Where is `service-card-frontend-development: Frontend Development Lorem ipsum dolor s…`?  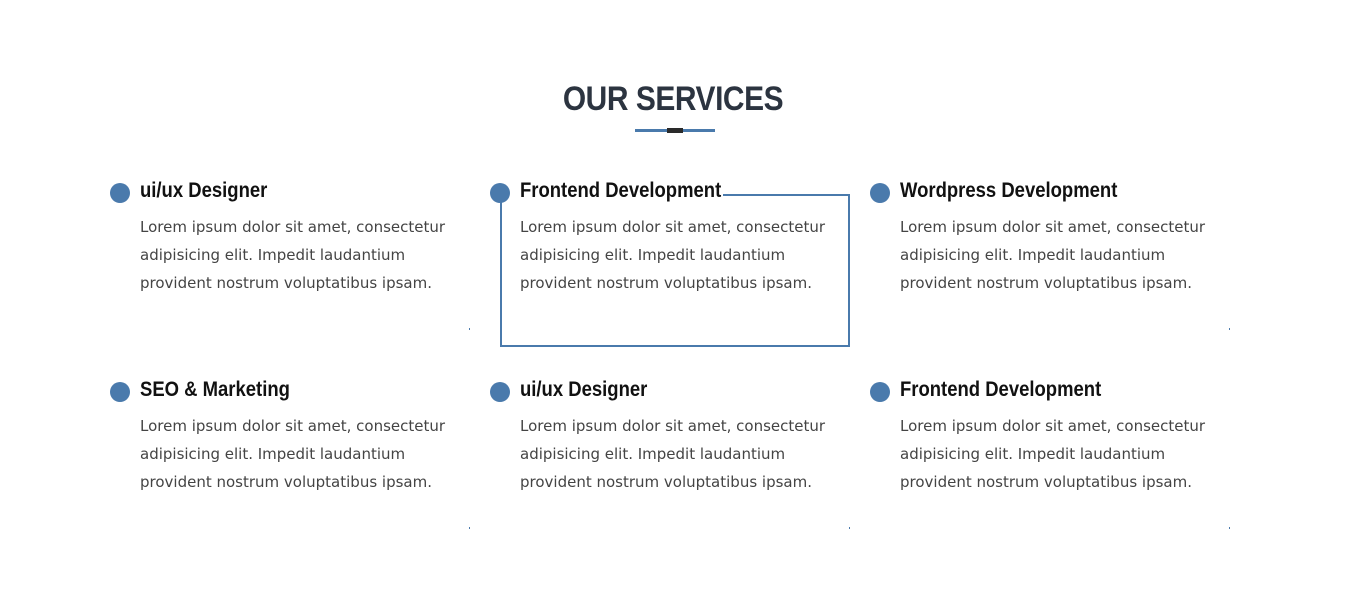 service-card-frontend-development: Frontend Development Lorem ipsum dolor s… is located at coordinates (670, 249).